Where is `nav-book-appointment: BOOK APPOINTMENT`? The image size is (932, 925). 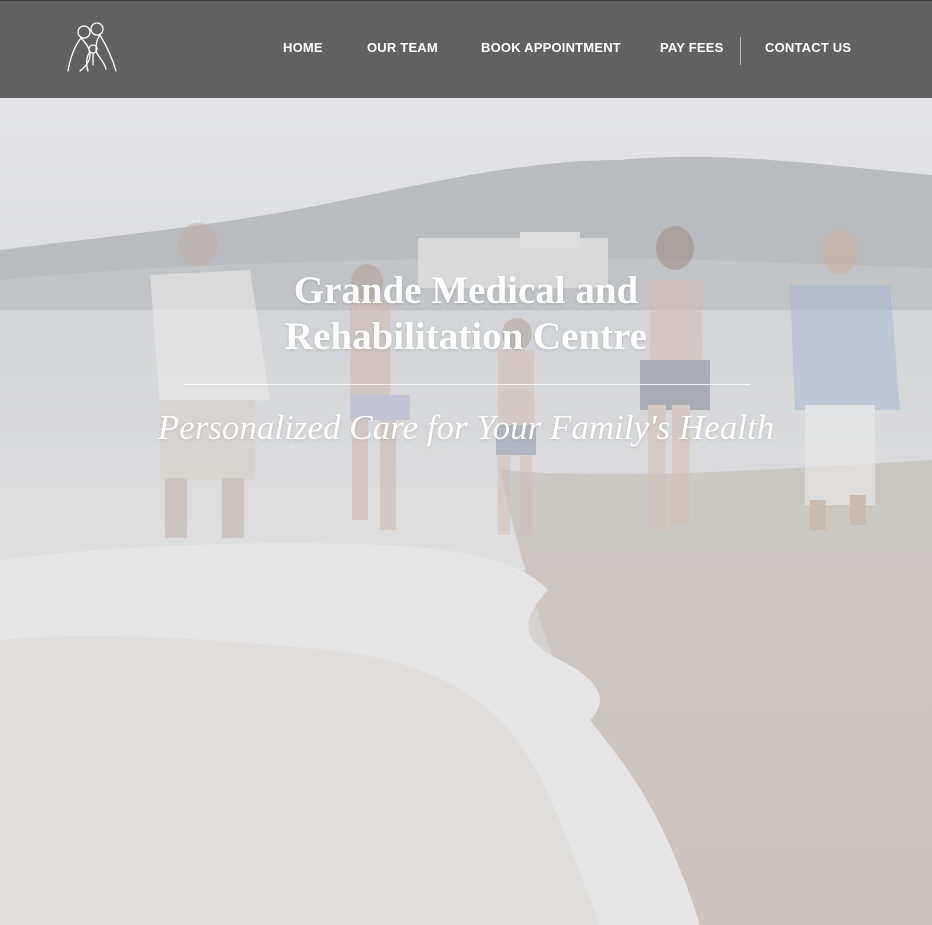 nav-book-appointment: BOOK APPOINTMENT is located at coordinates (551, 47).